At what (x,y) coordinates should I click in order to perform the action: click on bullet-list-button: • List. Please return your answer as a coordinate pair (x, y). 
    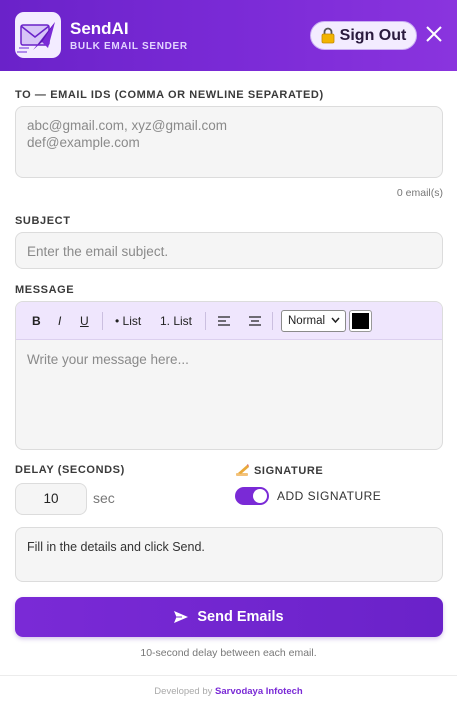
    Looking at the image, I should click on (128, 321).